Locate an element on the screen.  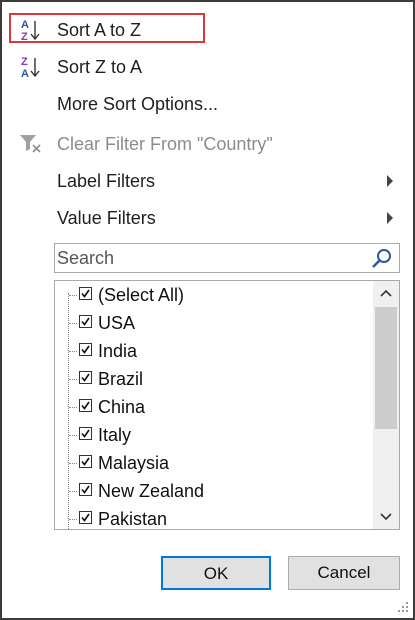
search-icon is located at coordinates (382, 259).